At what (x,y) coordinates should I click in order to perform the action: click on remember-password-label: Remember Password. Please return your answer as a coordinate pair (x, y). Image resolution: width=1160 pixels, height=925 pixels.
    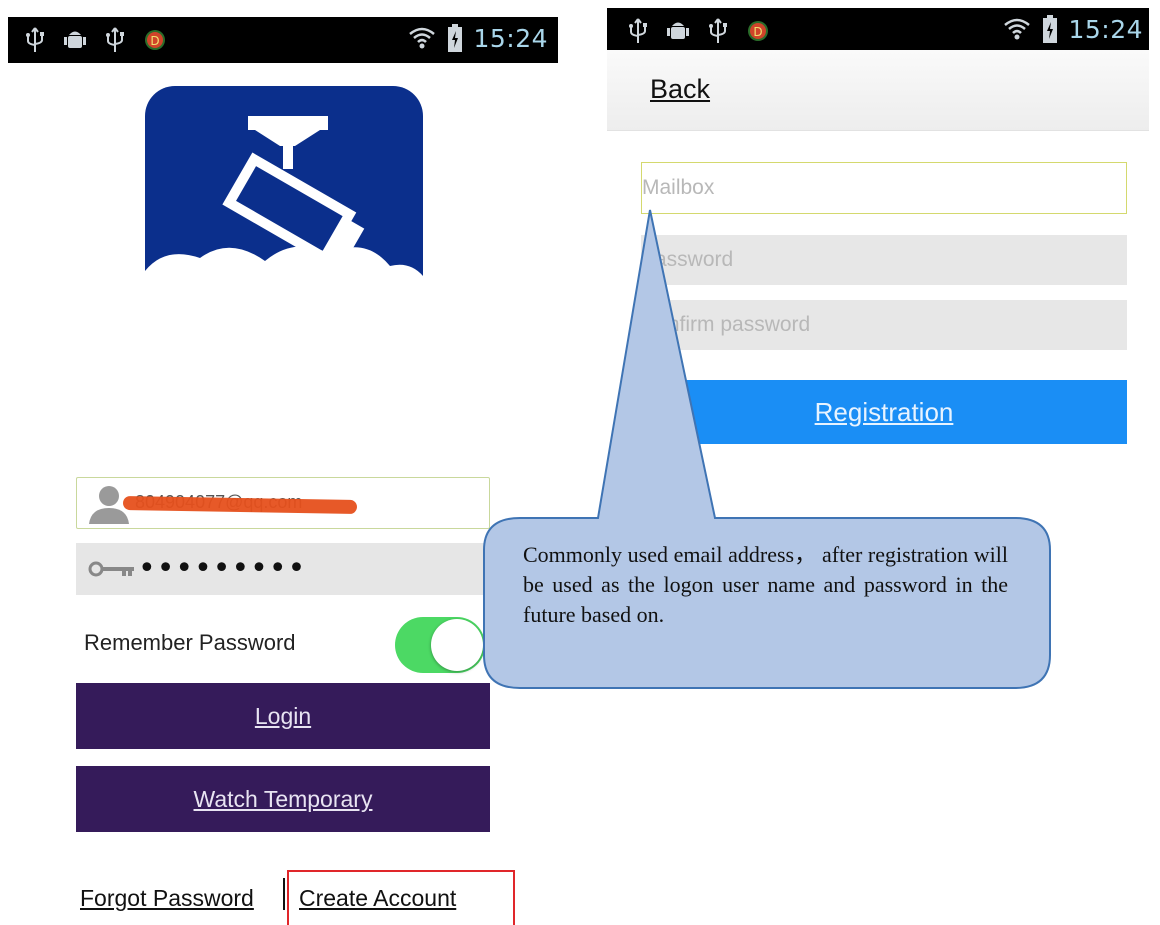
    Looking at the image, I should click on (190, 642).